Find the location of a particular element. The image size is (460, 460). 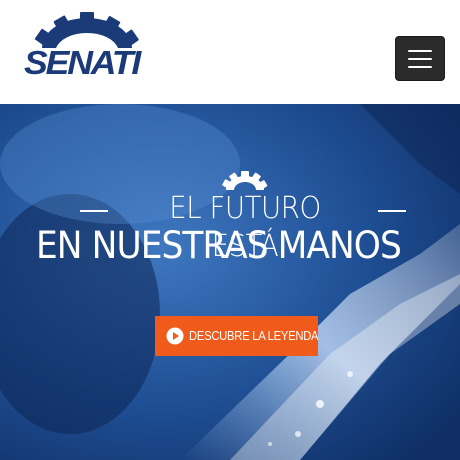

menu-toggle-button is located at coordinates (420, 58).